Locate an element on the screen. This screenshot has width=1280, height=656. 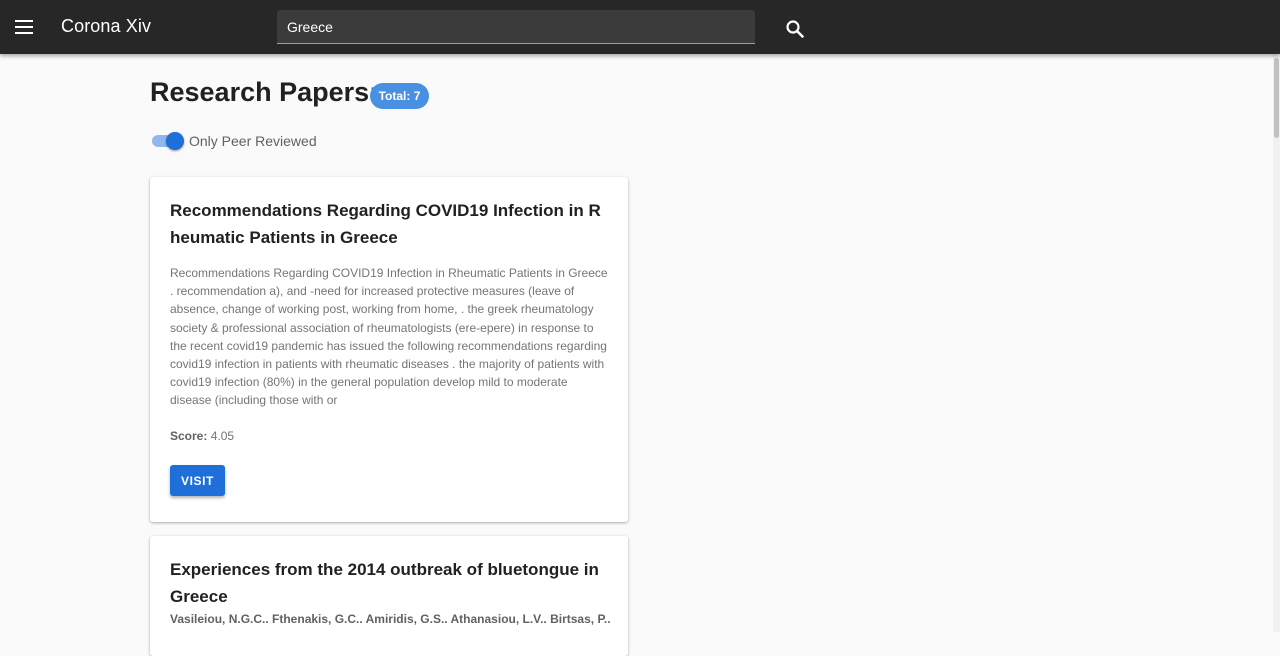
app-bar: Corona Xiv is located at coordinates (640, 27).